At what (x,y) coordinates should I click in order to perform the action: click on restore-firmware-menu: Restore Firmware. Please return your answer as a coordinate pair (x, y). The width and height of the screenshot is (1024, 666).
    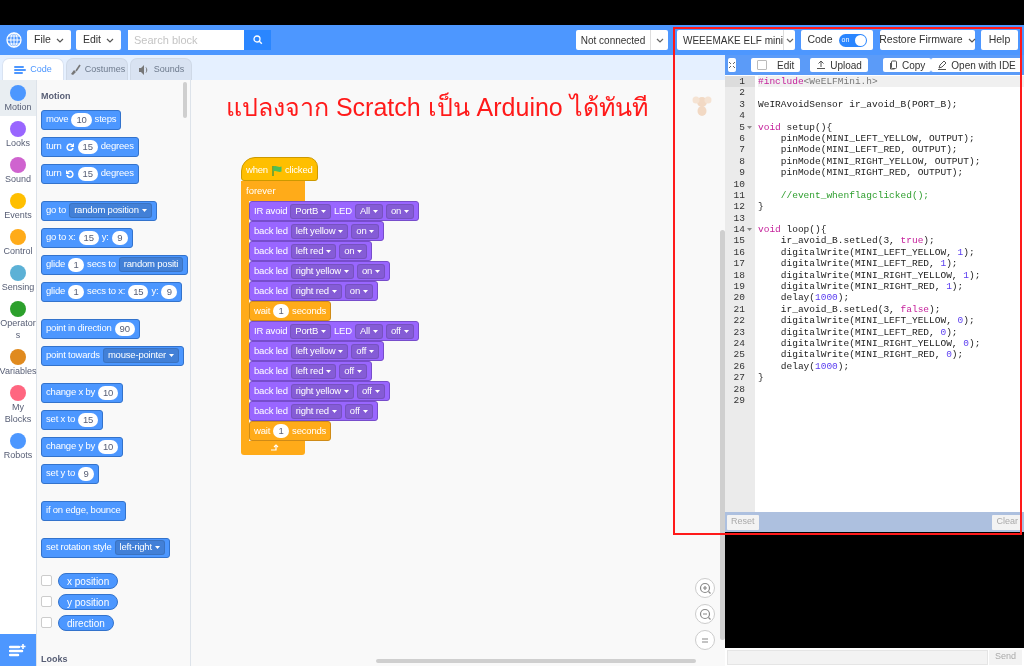
    Looking at the image, I should click on (927, 40).